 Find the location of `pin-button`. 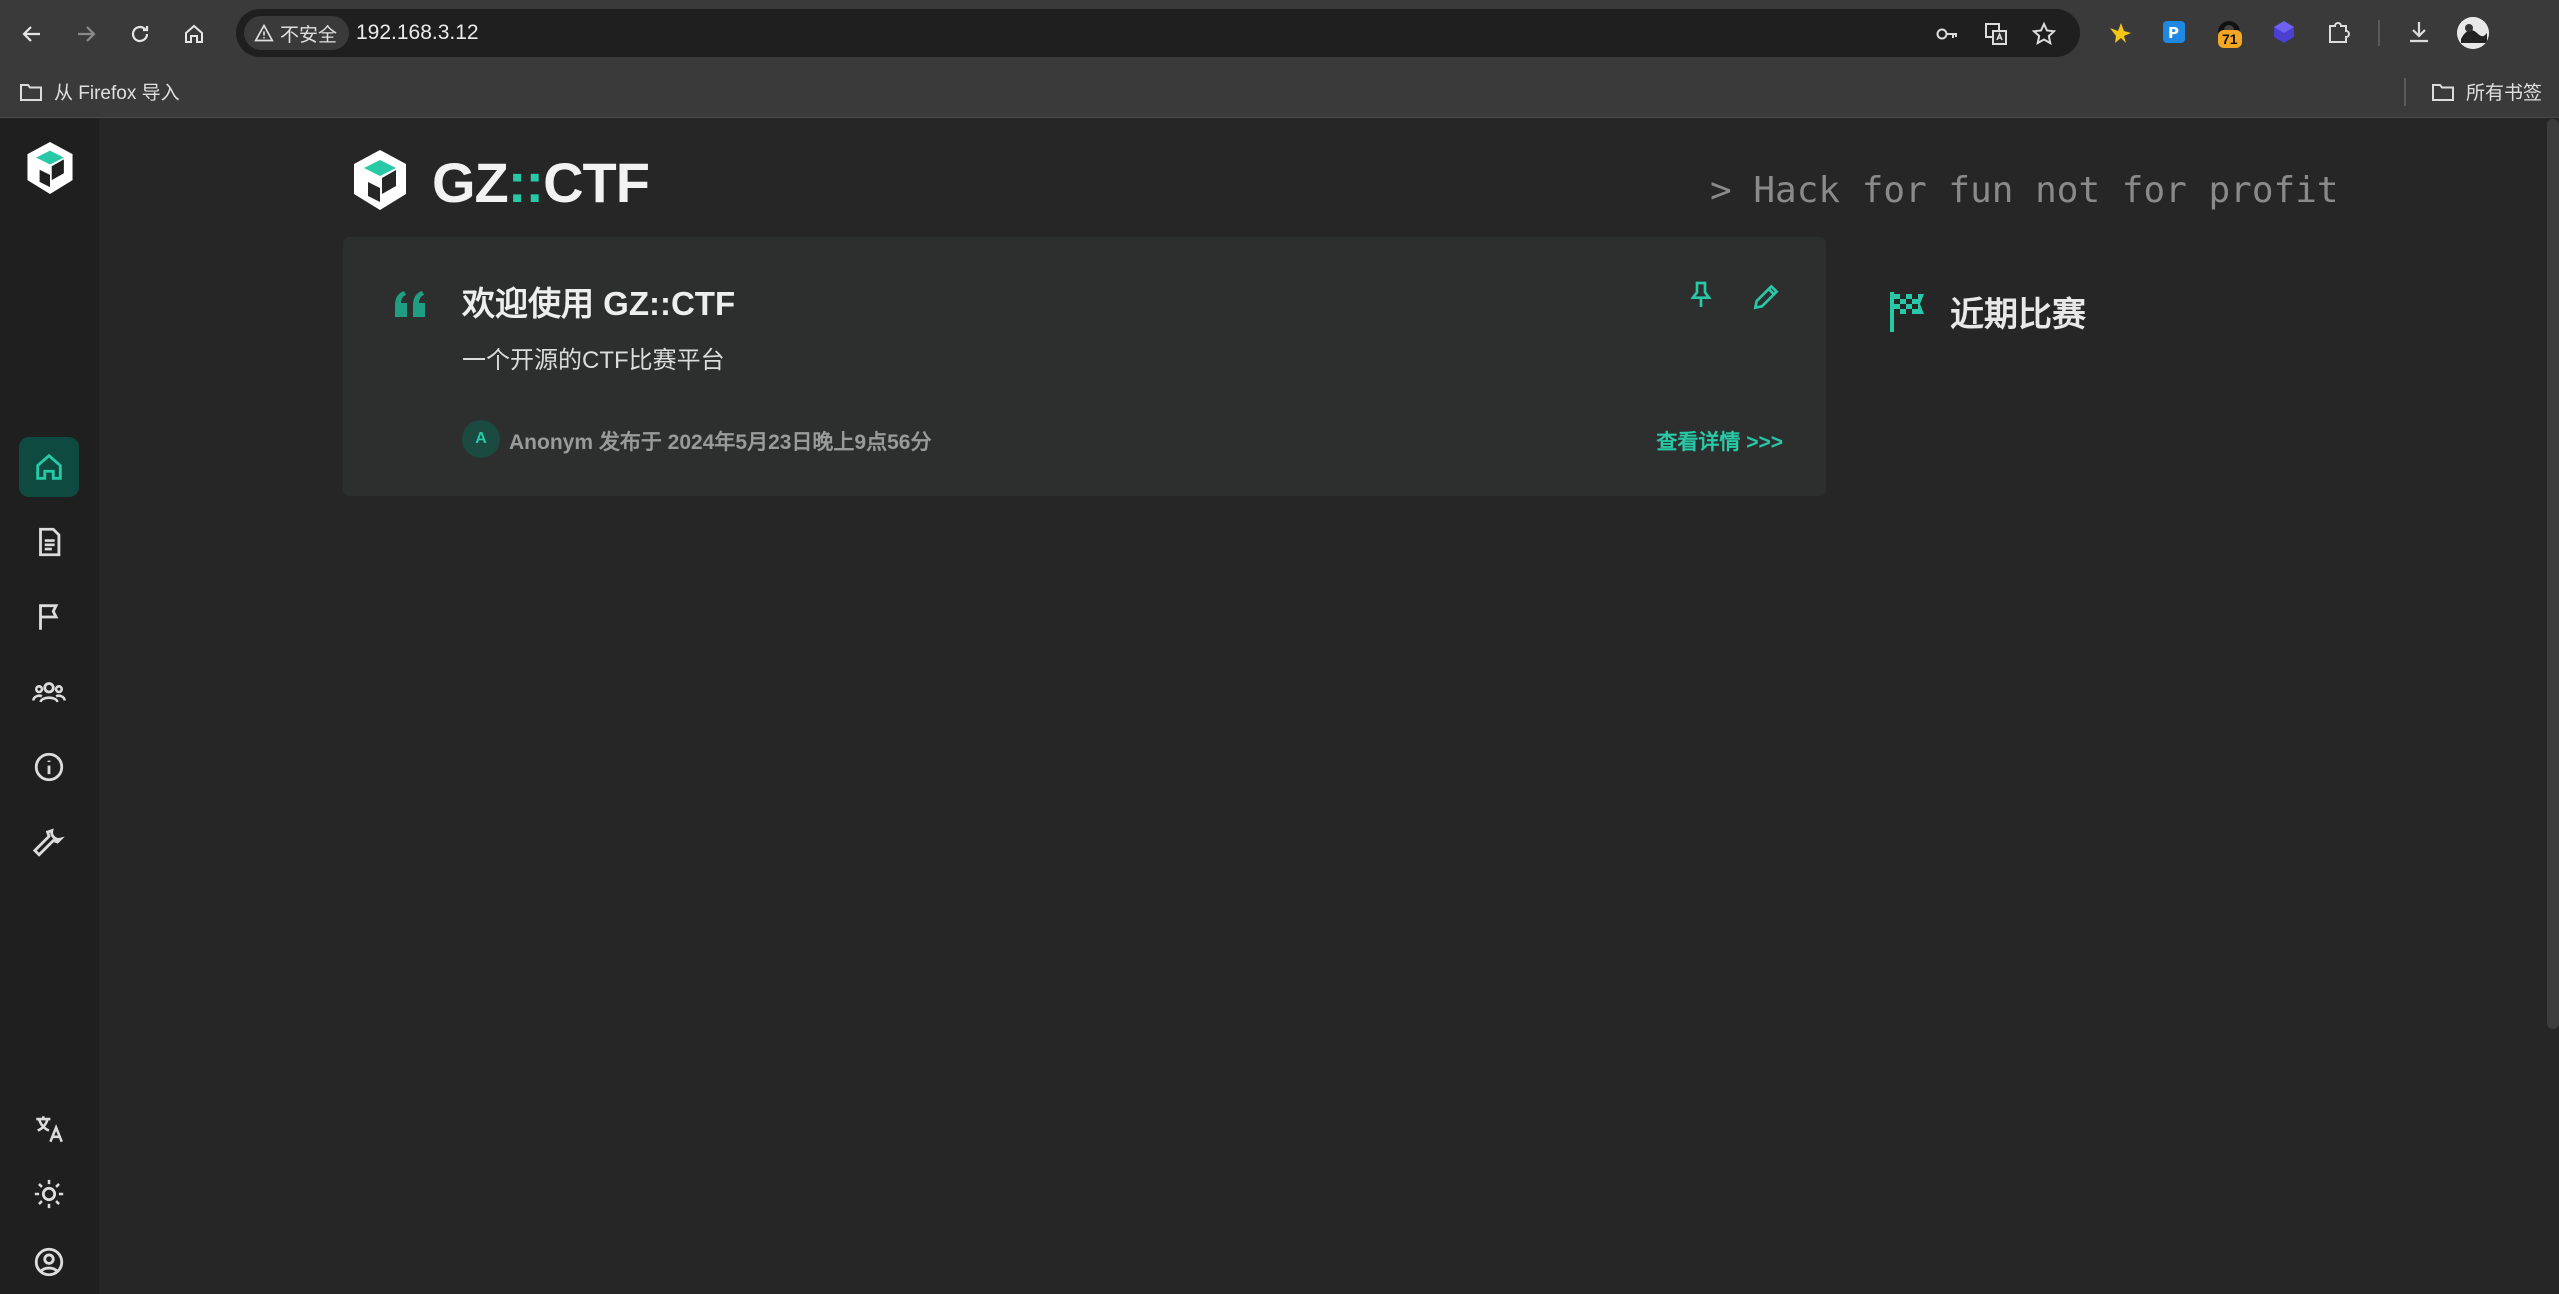

pin-button is located at coordinates (1701, 295).